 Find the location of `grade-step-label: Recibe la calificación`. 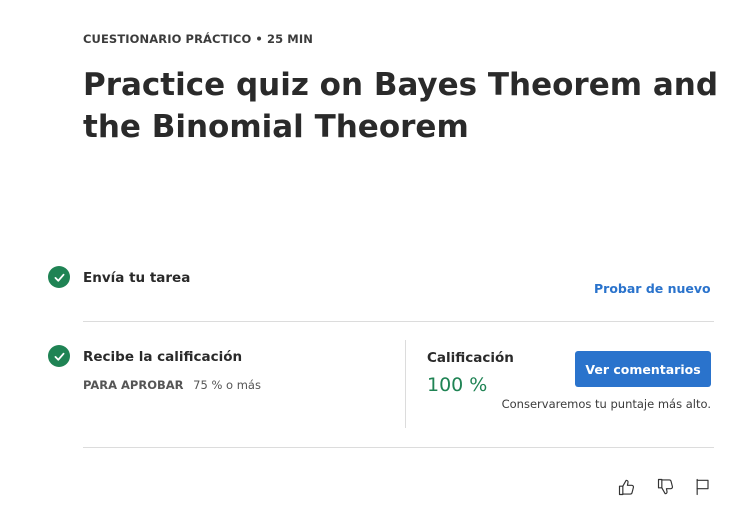

grade-step-label: Recibe la calificación is located at coordinates (163, 357).